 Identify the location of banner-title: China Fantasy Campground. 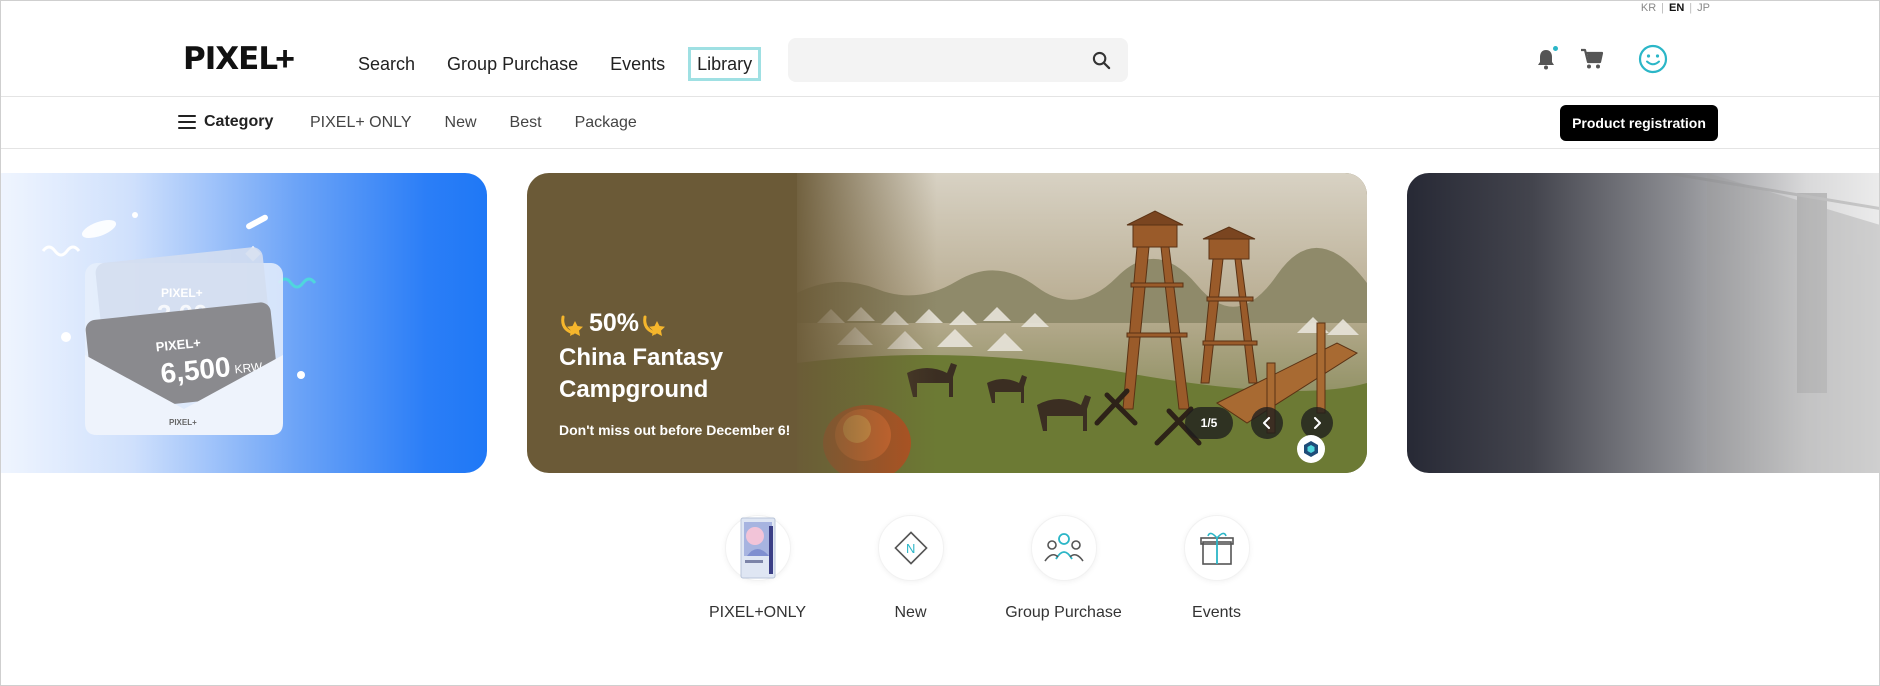
(641, 373).